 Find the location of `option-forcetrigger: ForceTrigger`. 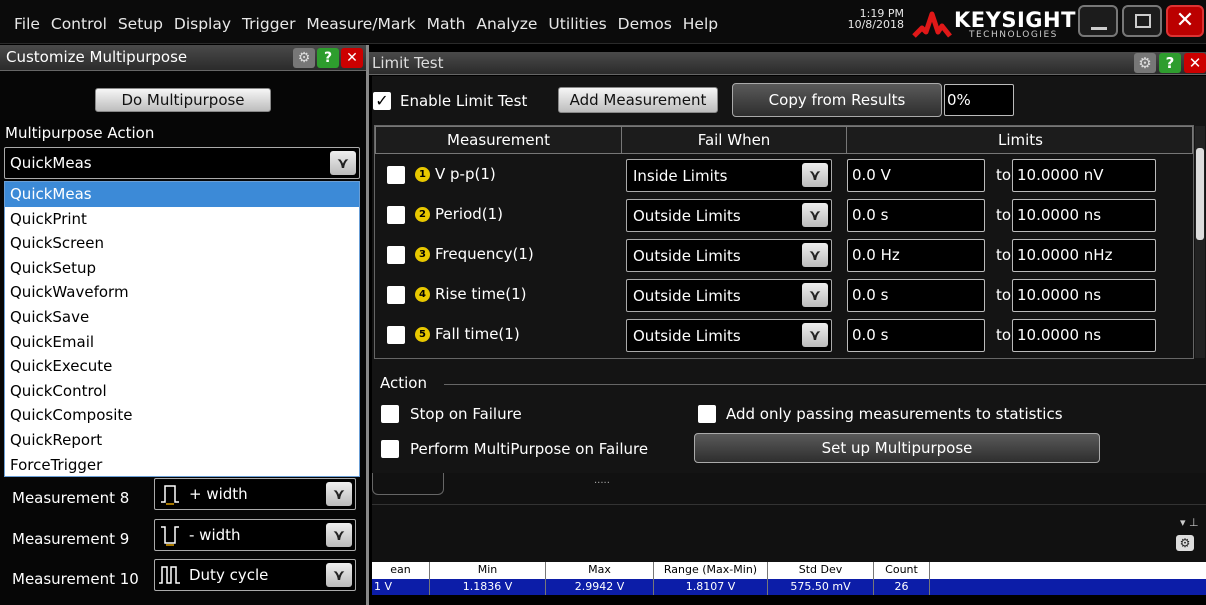

option-forcetrigger: ForceTrigger is located at coordinates (182, 465).